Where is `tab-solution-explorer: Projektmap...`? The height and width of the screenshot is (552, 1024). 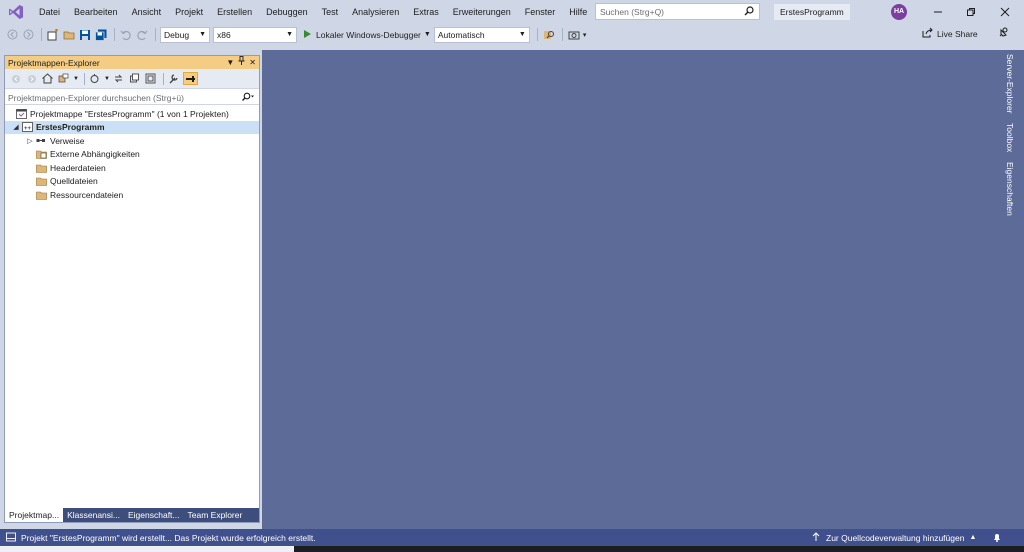 tab-solution-explorer: Projektmap... is located at coordinates (34, 515).